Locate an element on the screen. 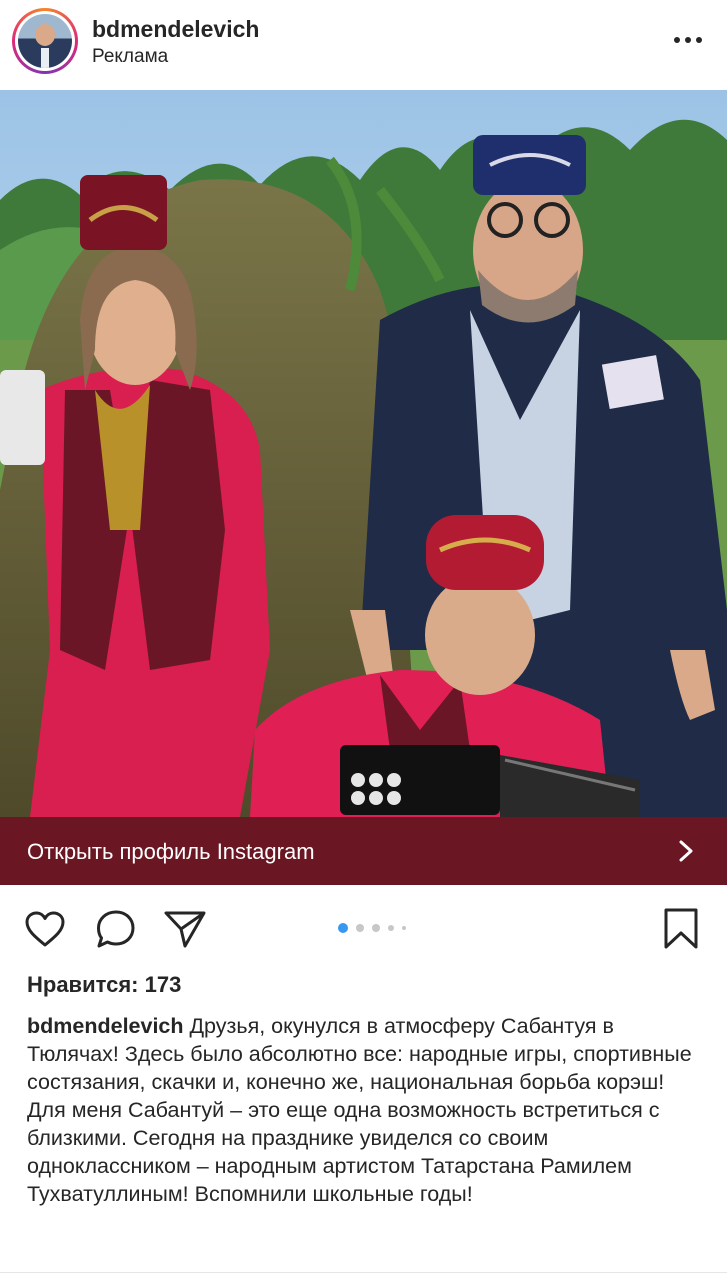  carousel-dot-active is located at coordinates (343, 928).